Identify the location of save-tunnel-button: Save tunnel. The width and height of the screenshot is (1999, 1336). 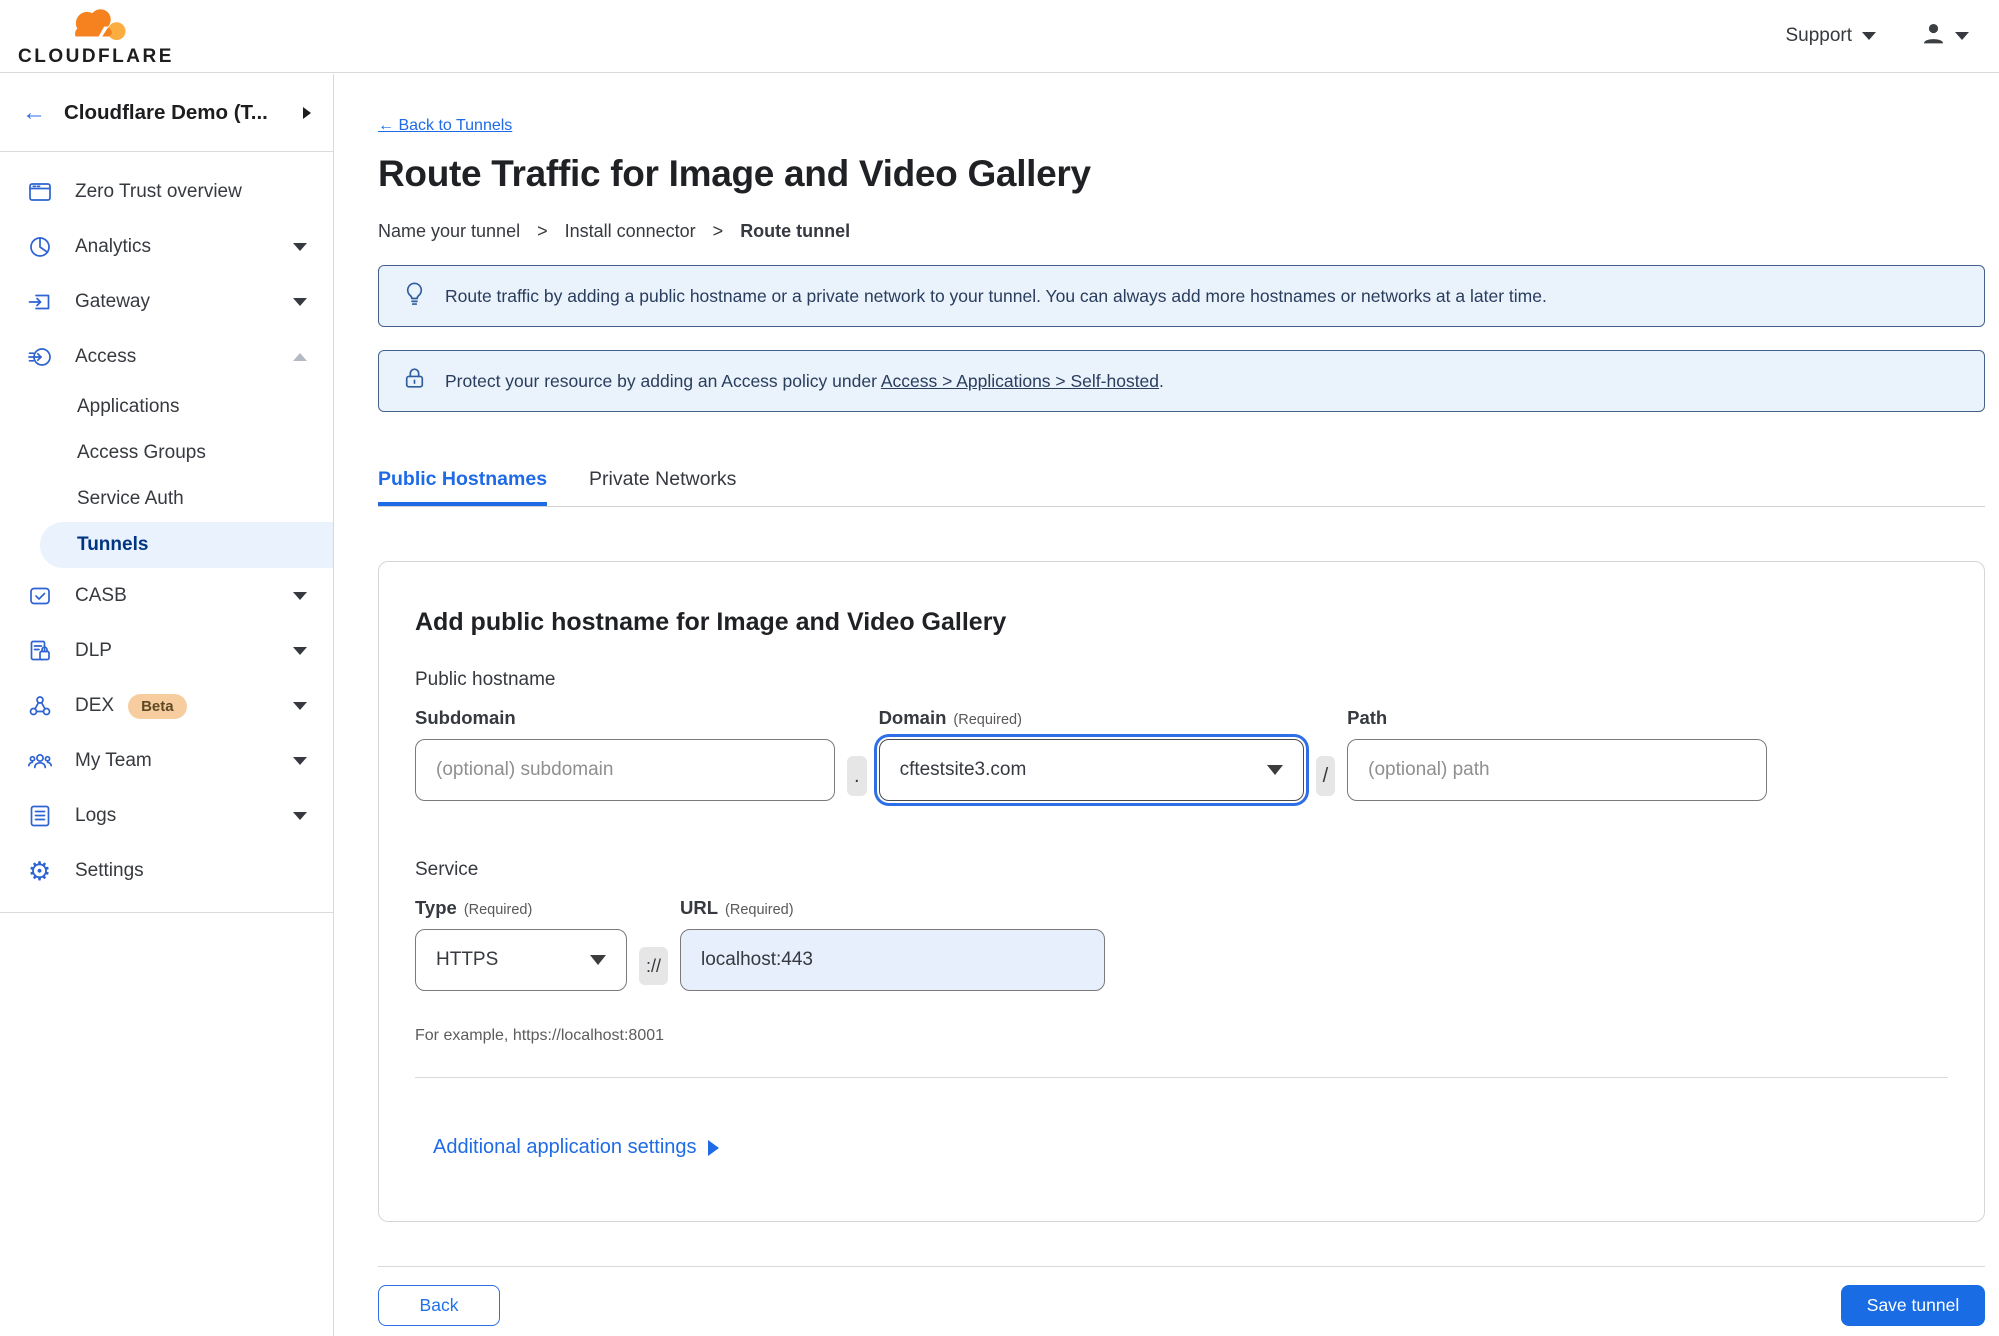
(1913, 1305).